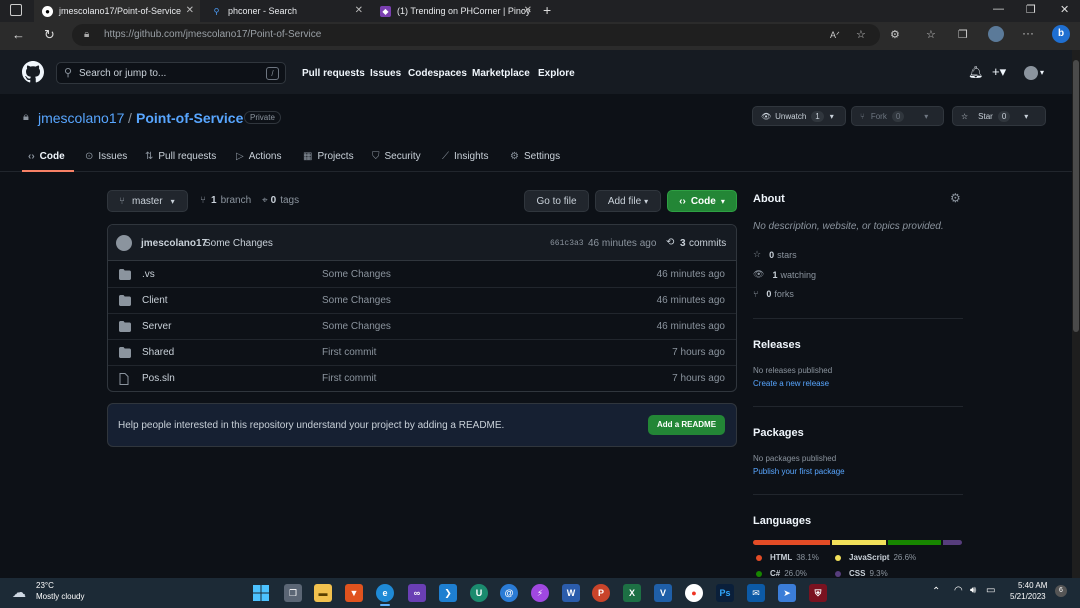  I want to click on search-input: ⚲ Search or jump to... /, so click(171, 73).